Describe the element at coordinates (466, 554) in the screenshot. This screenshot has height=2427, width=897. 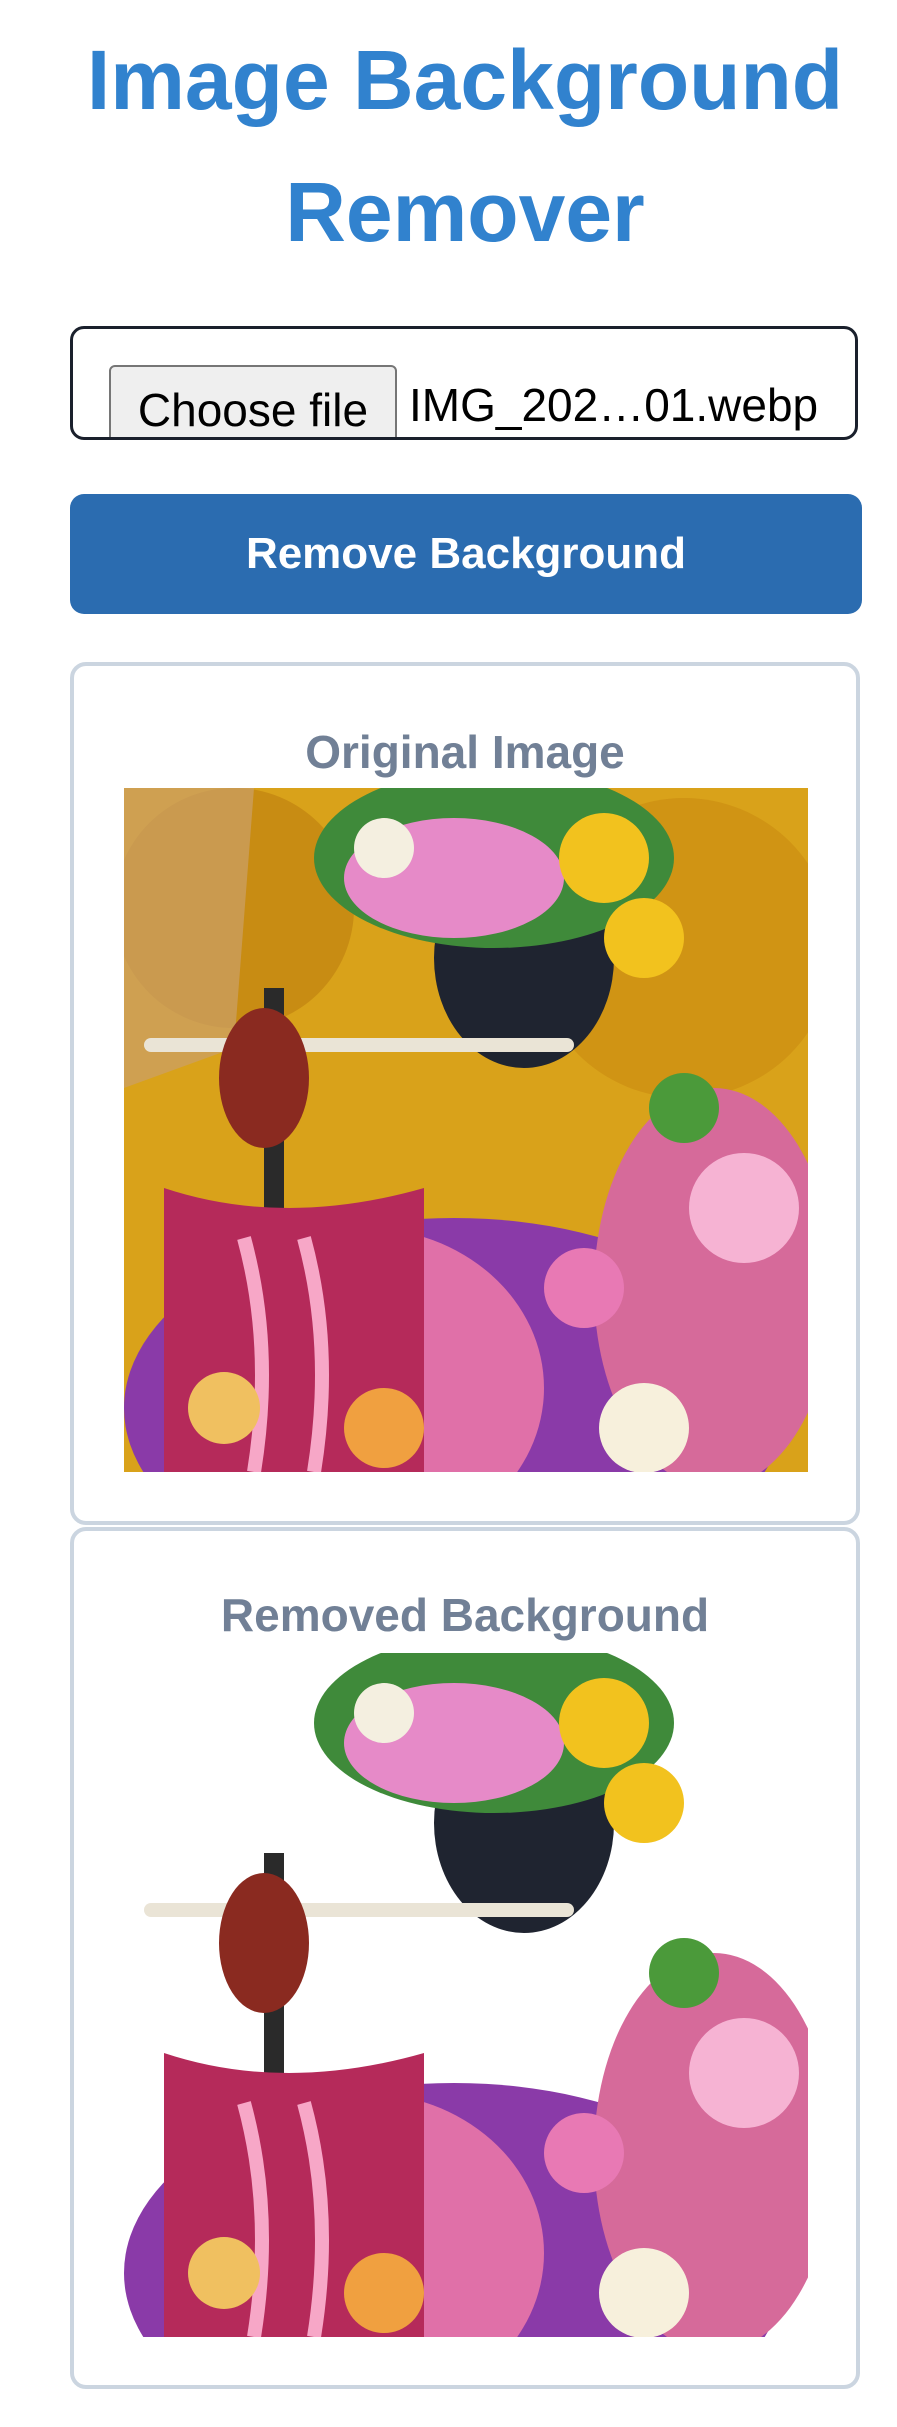
I see `remove-background-button: Remove Background` at that location.